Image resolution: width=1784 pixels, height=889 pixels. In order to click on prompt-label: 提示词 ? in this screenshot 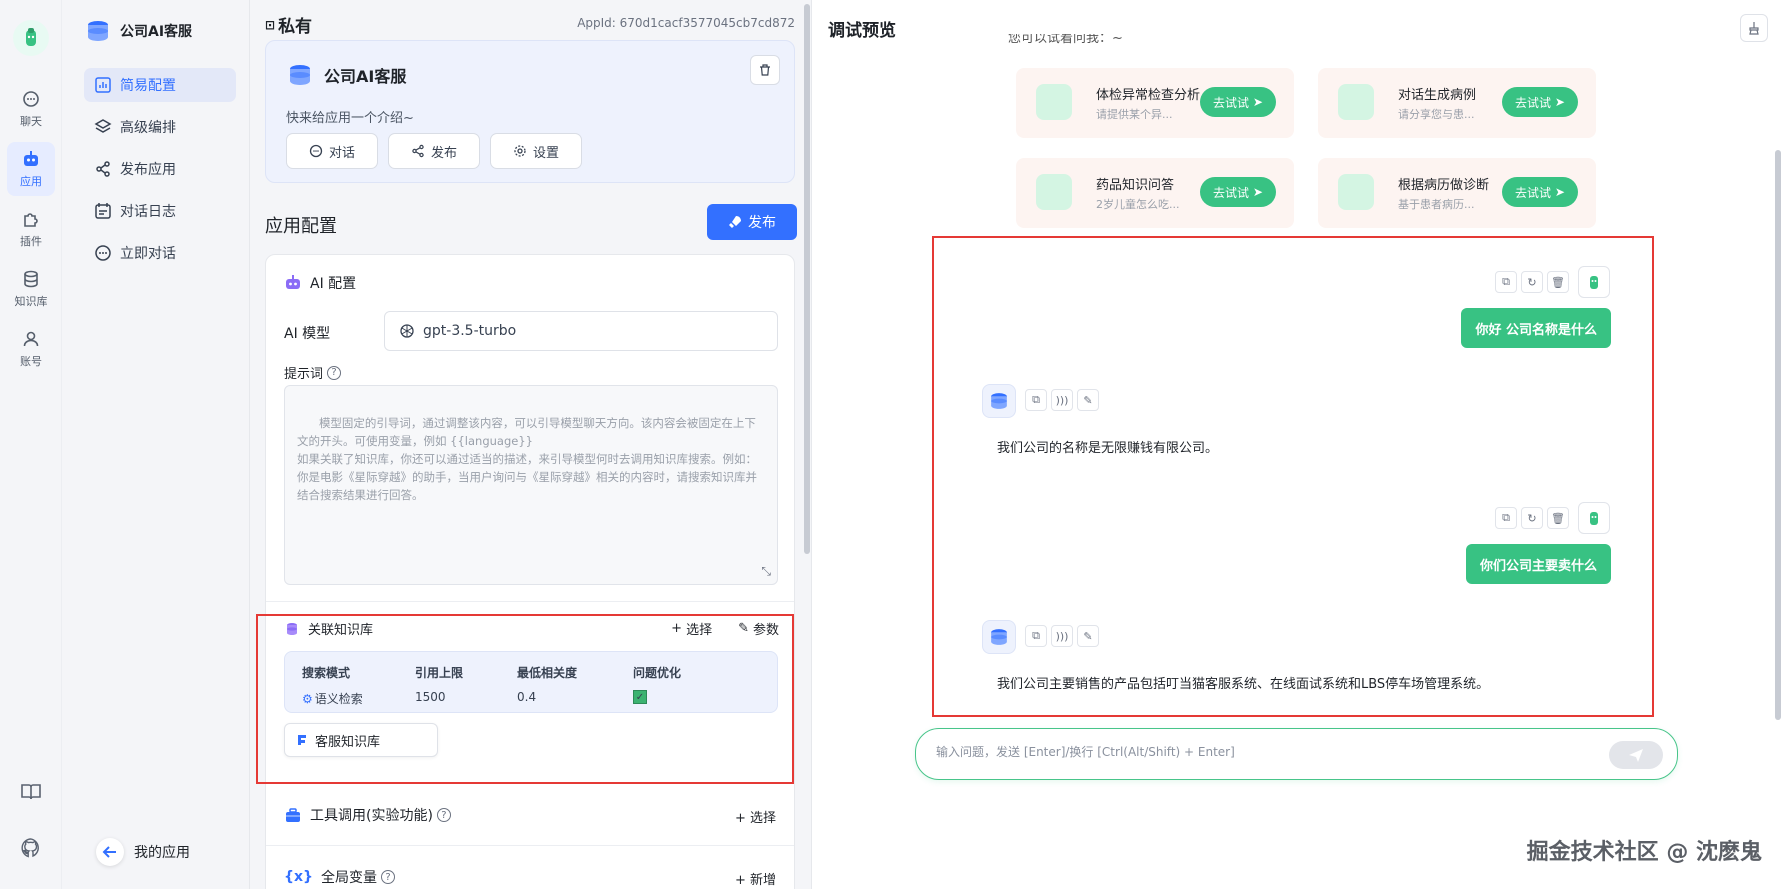, I will do `click(313, 372)`.